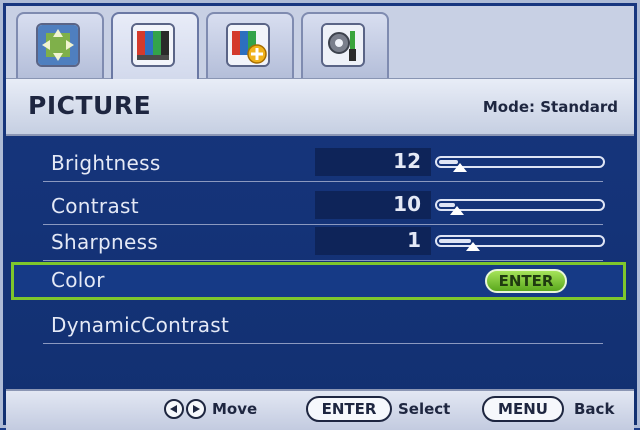 This screenshot has width=640, height=430. What do you see at coordinates (520, 207) in the screenshot?
I see `contrast-slider` at bounding box center [520, 207].